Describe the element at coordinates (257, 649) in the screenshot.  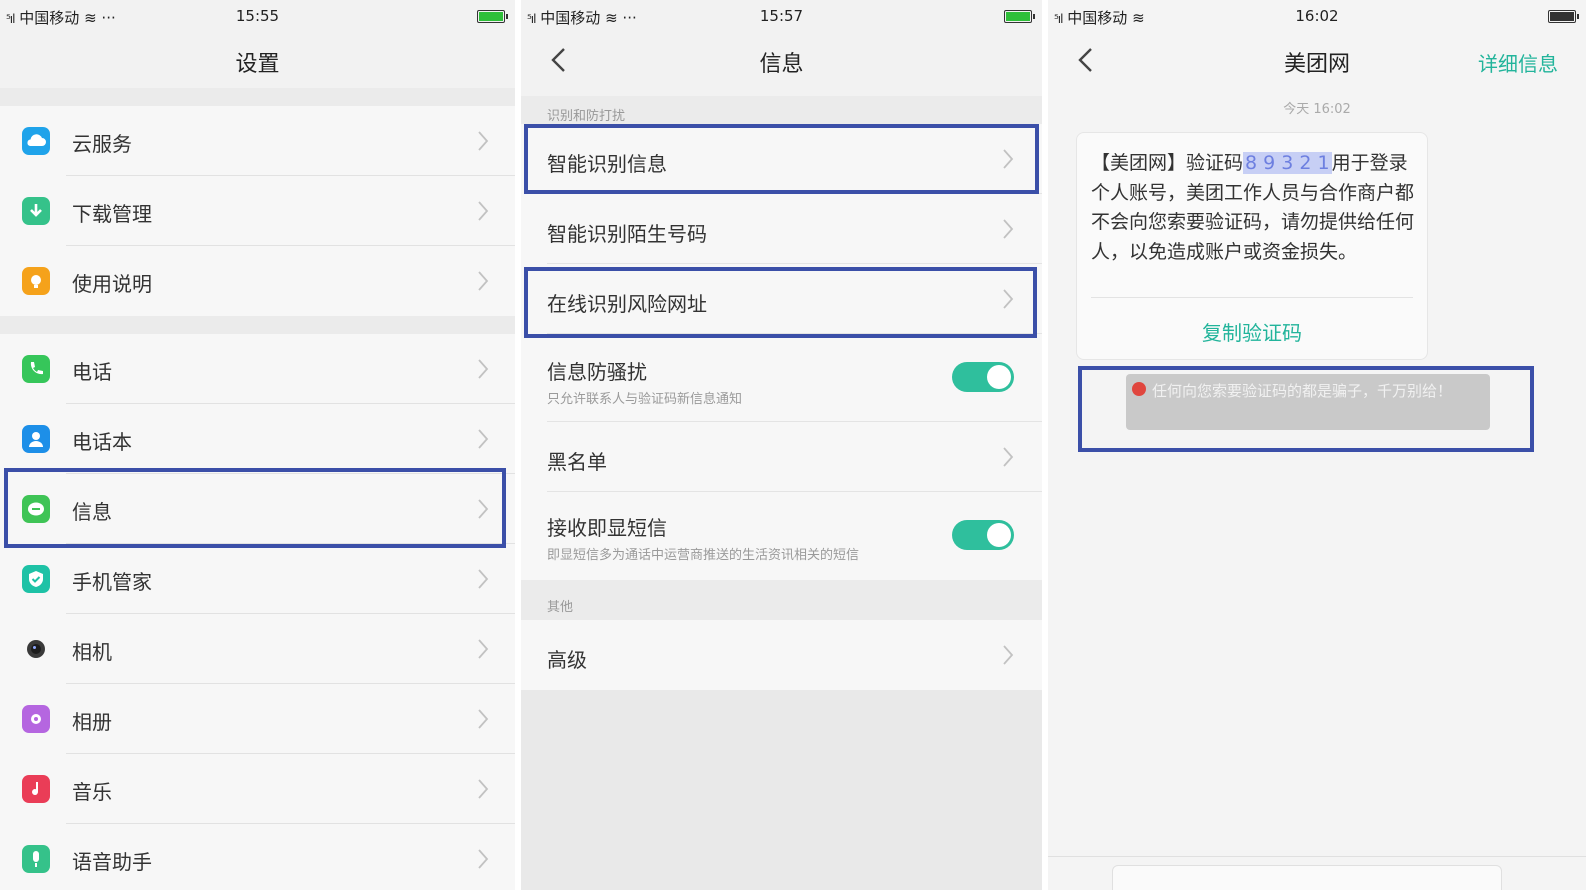
I see `settings-item: 相机` at that location.